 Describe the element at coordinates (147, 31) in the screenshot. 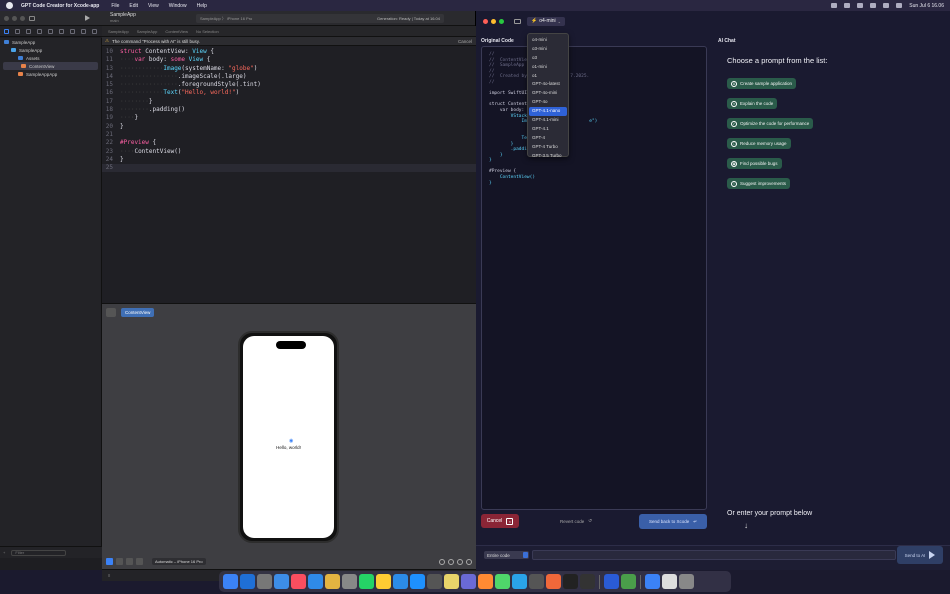

I see `breadcrumb-group: SampleApp` at that location.